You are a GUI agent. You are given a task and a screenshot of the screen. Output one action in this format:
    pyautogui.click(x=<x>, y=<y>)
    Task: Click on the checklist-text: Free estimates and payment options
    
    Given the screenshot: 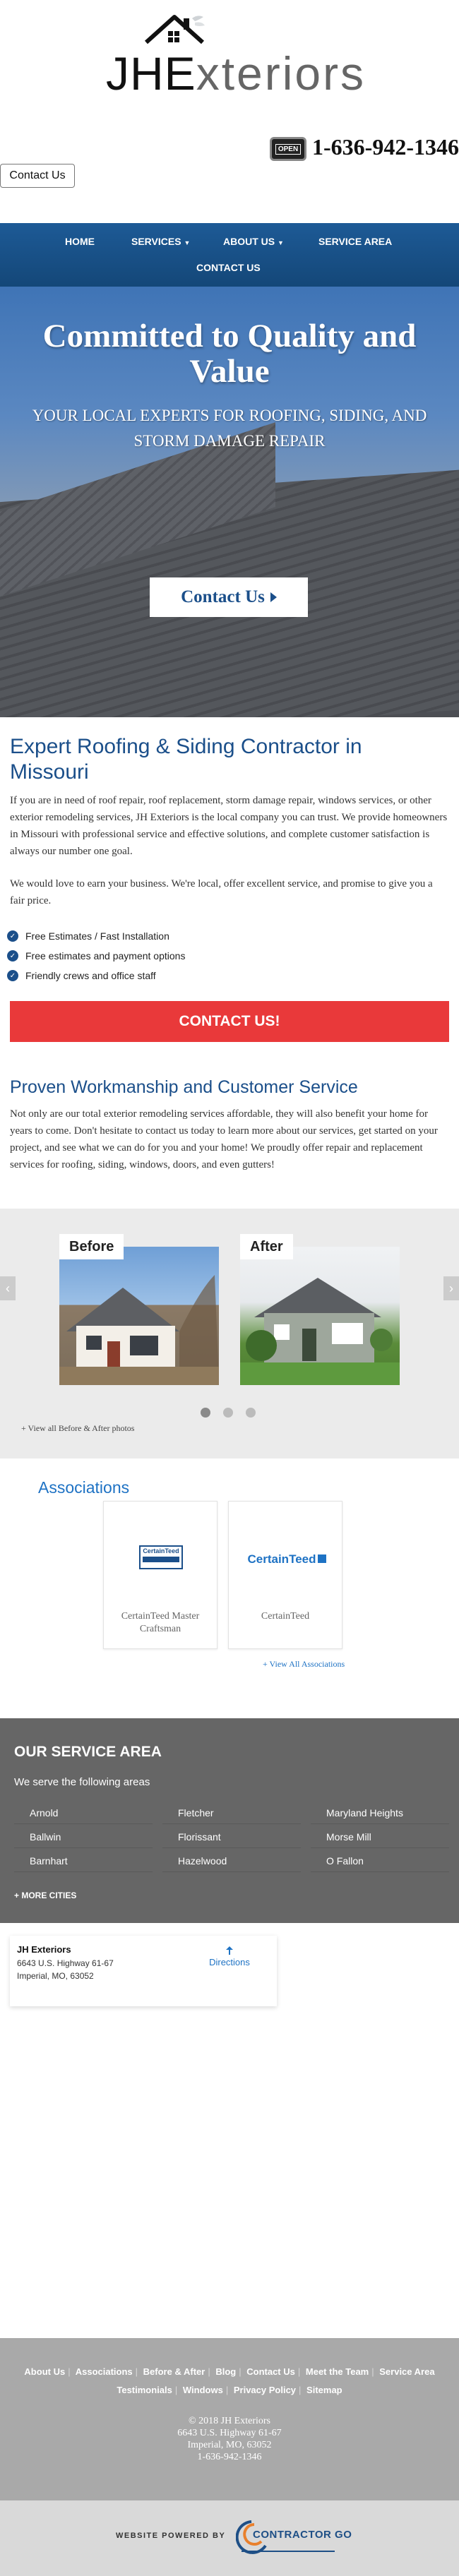 What is the action you would take?
    pyautogui.click(x=105, y=955)
    